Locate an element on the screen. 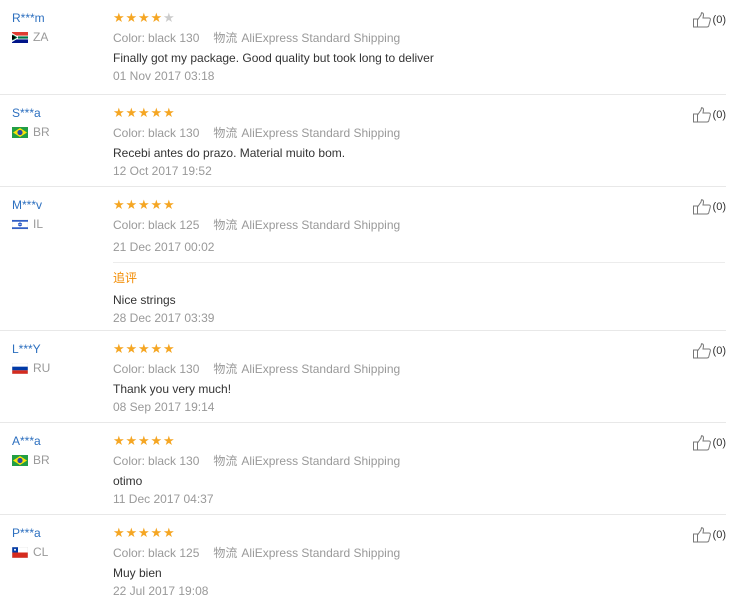 Image resolution: width=744 pixels, height=604 pixels. reviewer-info: A***a BR is located at coordinates (57, 450).